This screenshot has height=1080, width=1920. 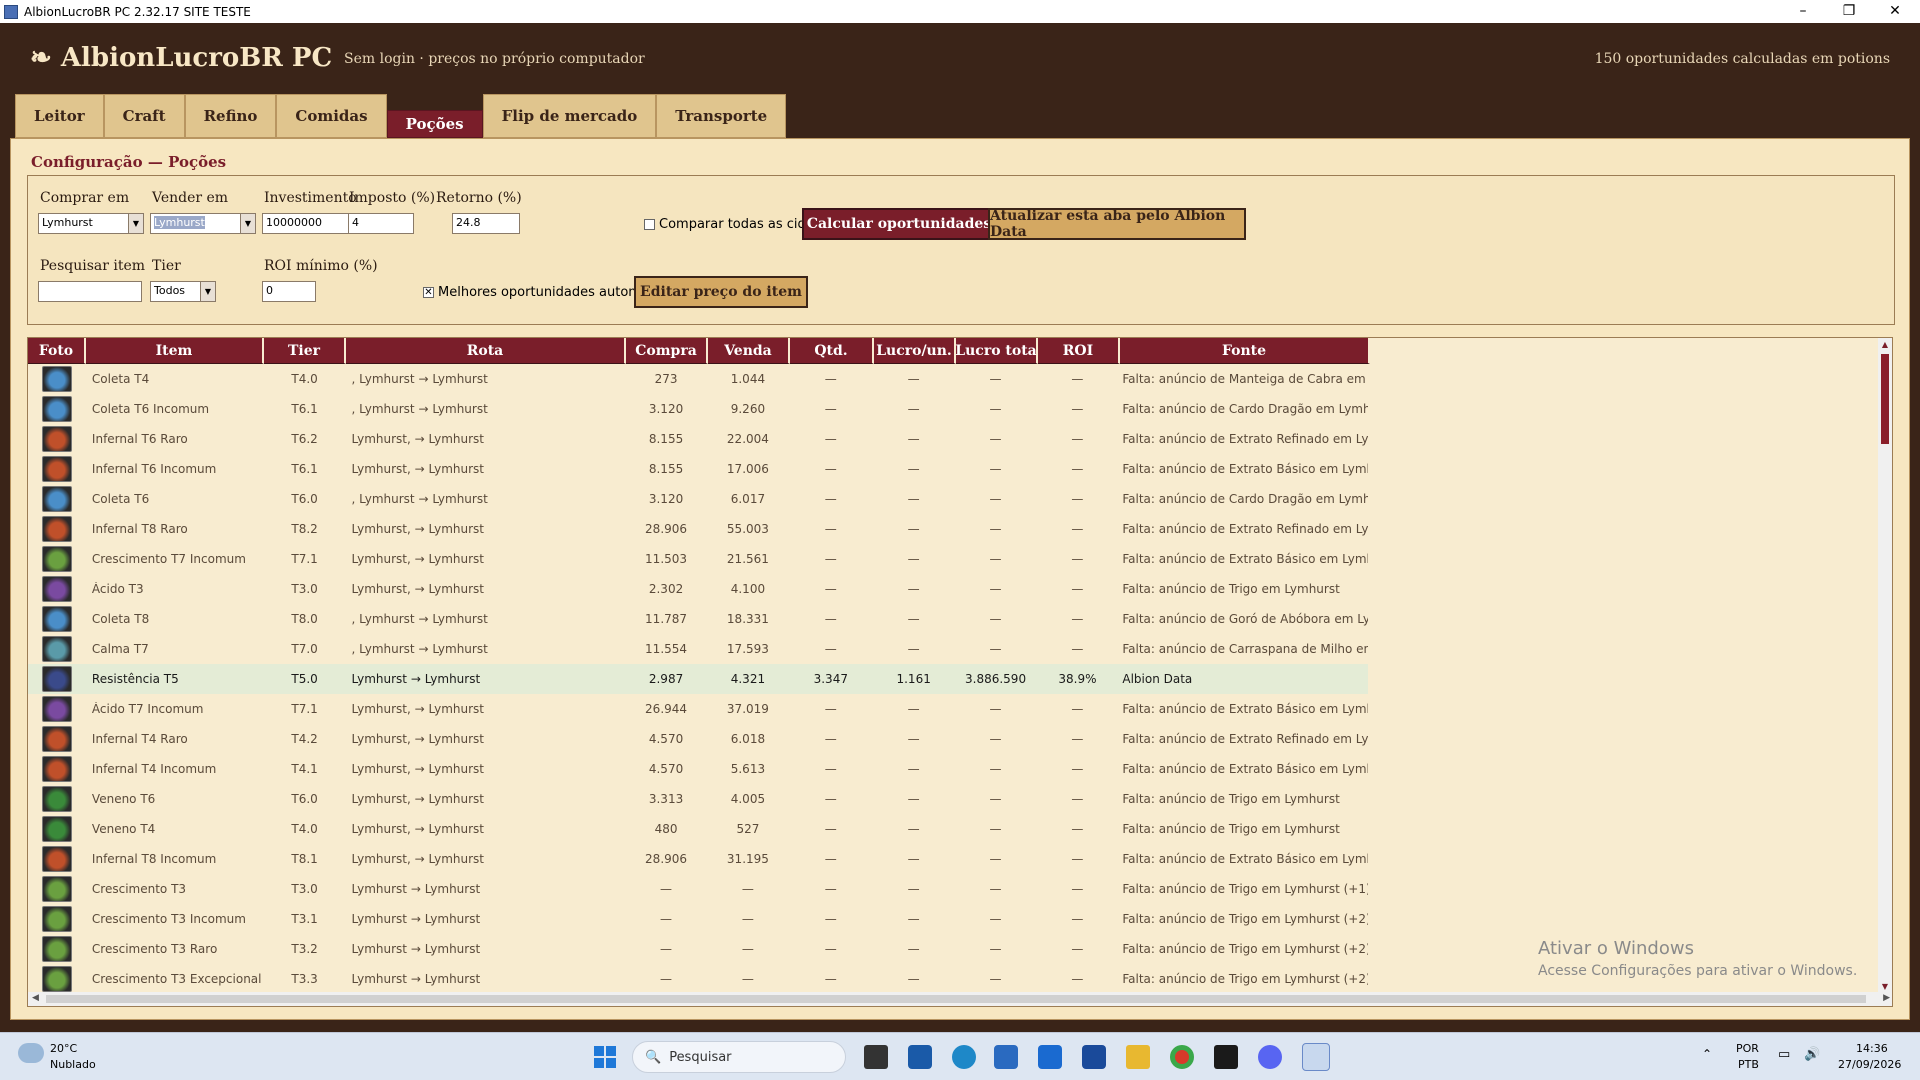 What do you see at coordinates (1094, 1057) in the screenshot?
I see `powershell-icon` at bounding box center [1094, 1057].